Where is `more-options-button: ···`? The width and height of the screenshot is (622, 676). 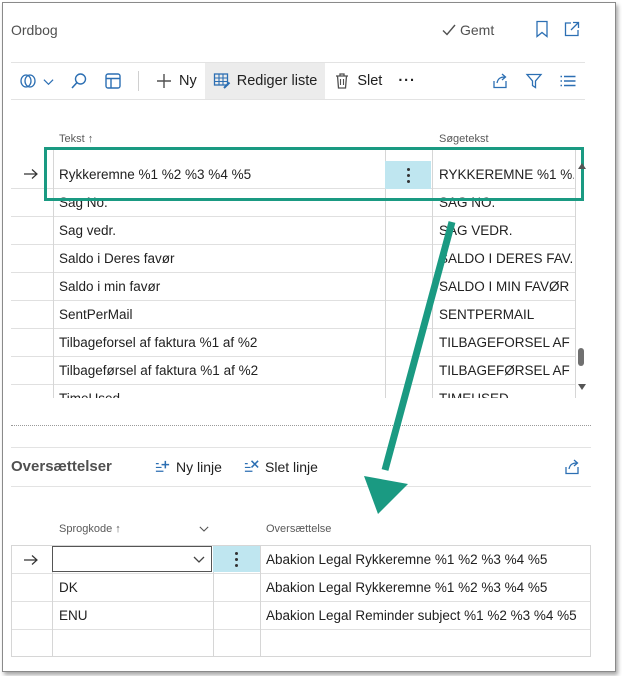 more-options-button: ··· is located at coordinates (407, 81).